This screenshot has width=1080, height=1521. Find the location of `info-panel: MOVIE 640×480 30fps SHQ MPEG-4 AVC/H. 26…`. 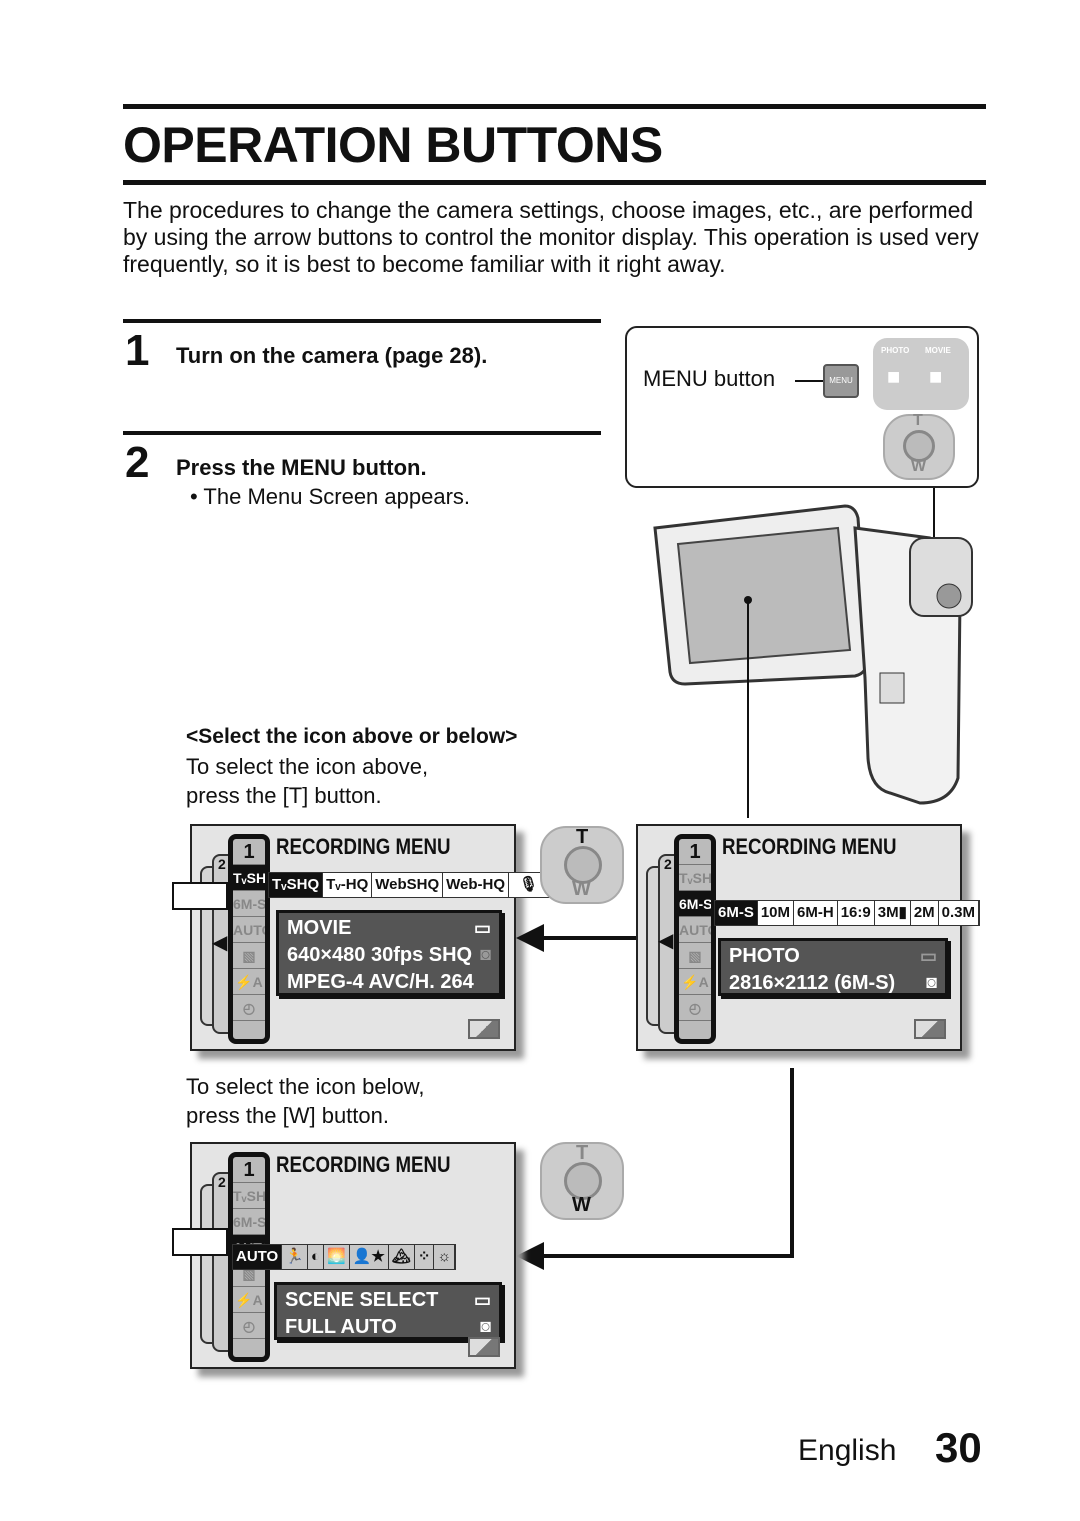

info-panel: MOVIE 640×480 30fps SHQ MPEG-4 AVC/H. 26… is located at coordinates (389, 953).